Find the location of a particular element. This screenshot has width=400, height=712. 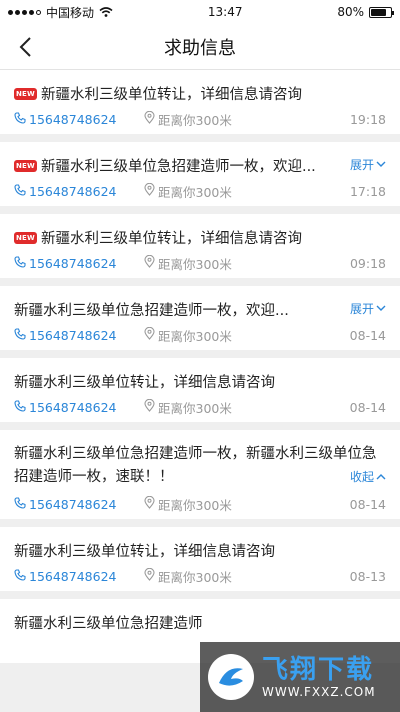

wifi-icon is located at coordinates (106, 12).